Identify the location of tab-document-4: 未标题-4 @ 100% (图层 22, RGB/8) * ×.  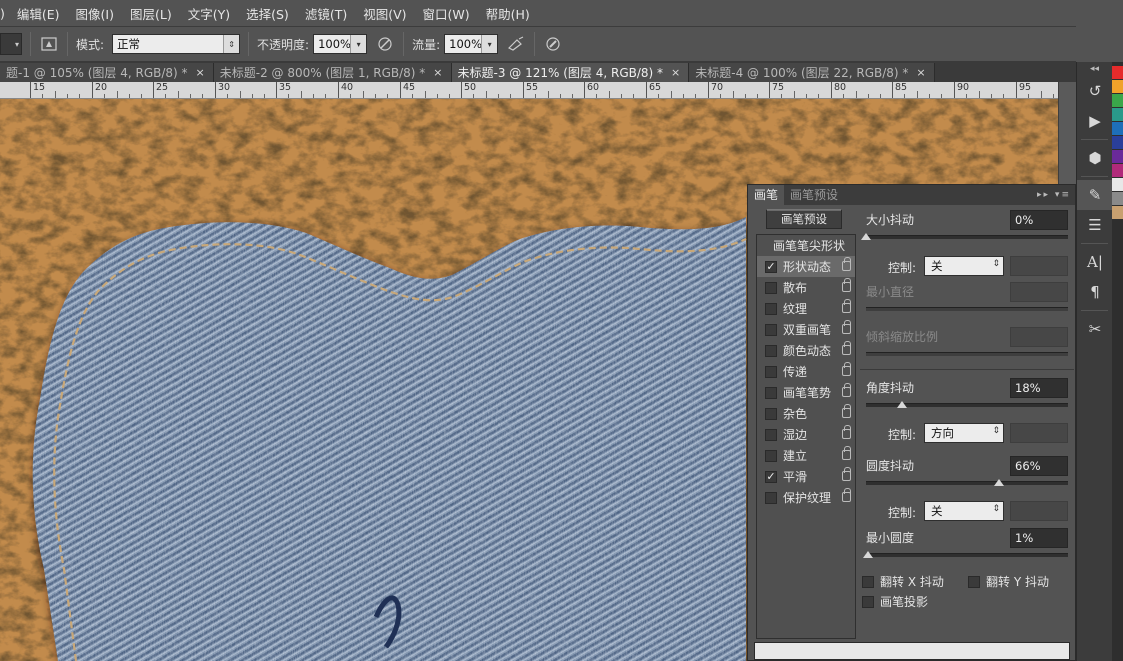
(812, 72).